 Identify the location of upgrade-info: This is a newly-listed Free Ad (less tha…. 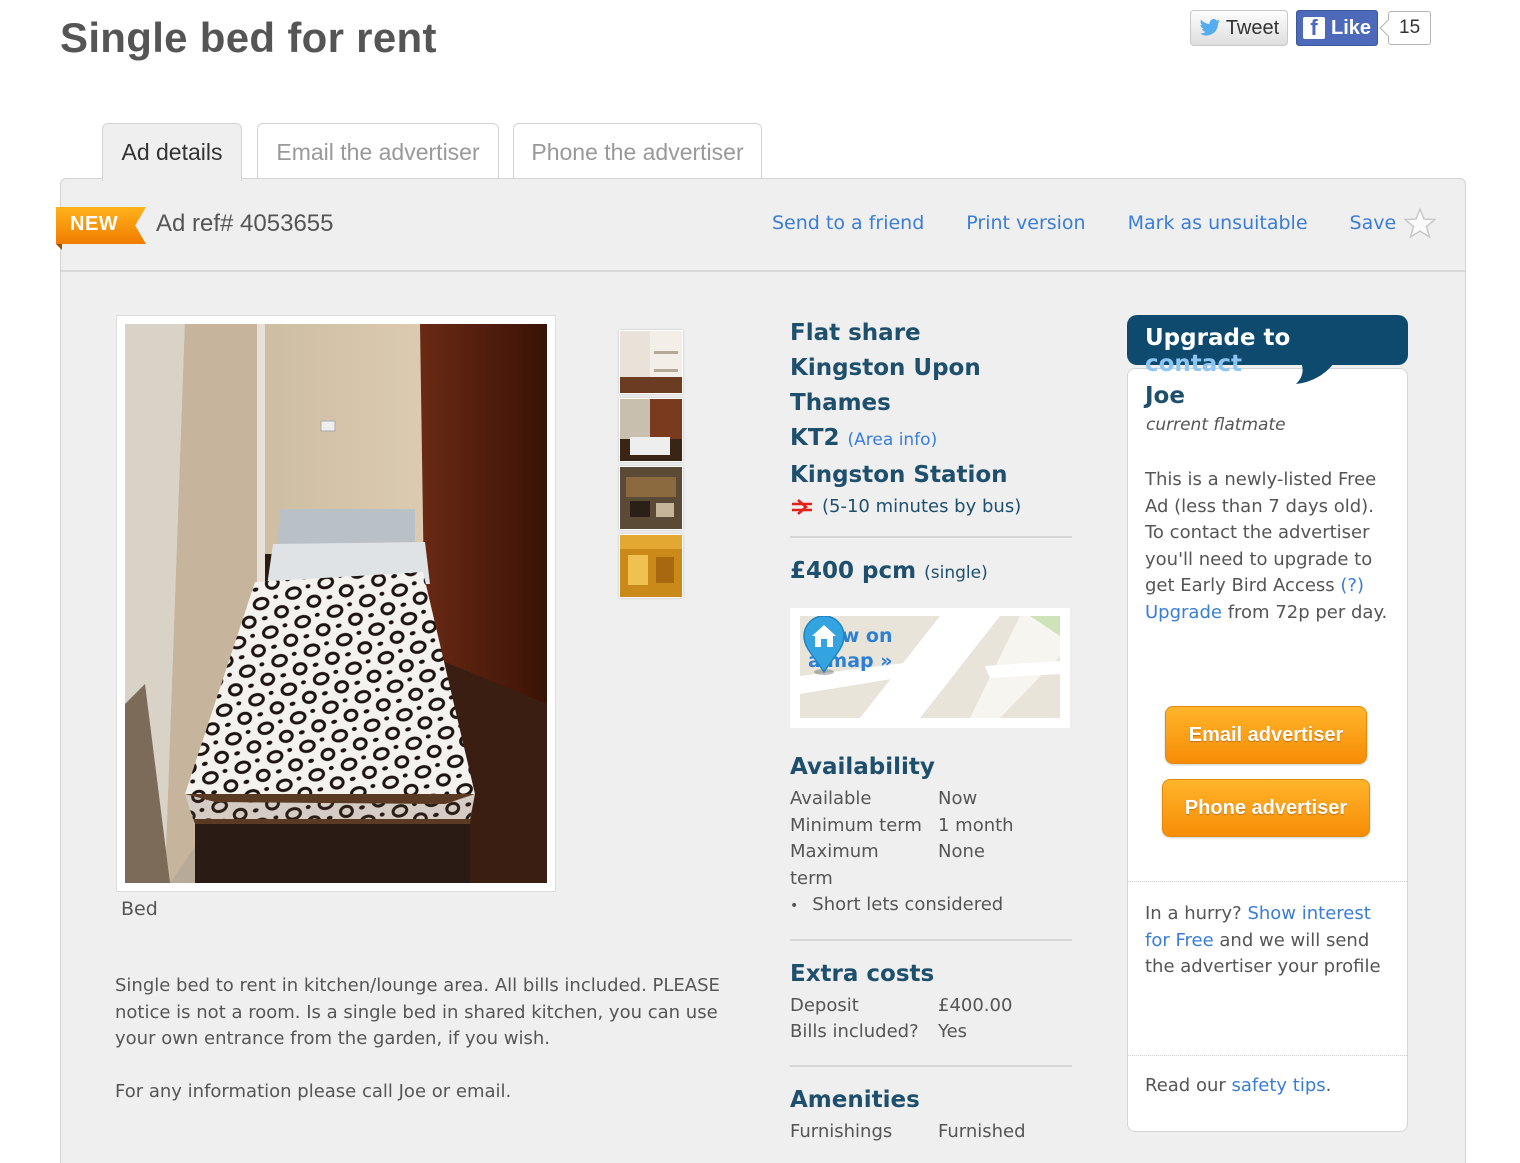
(1270, 546).